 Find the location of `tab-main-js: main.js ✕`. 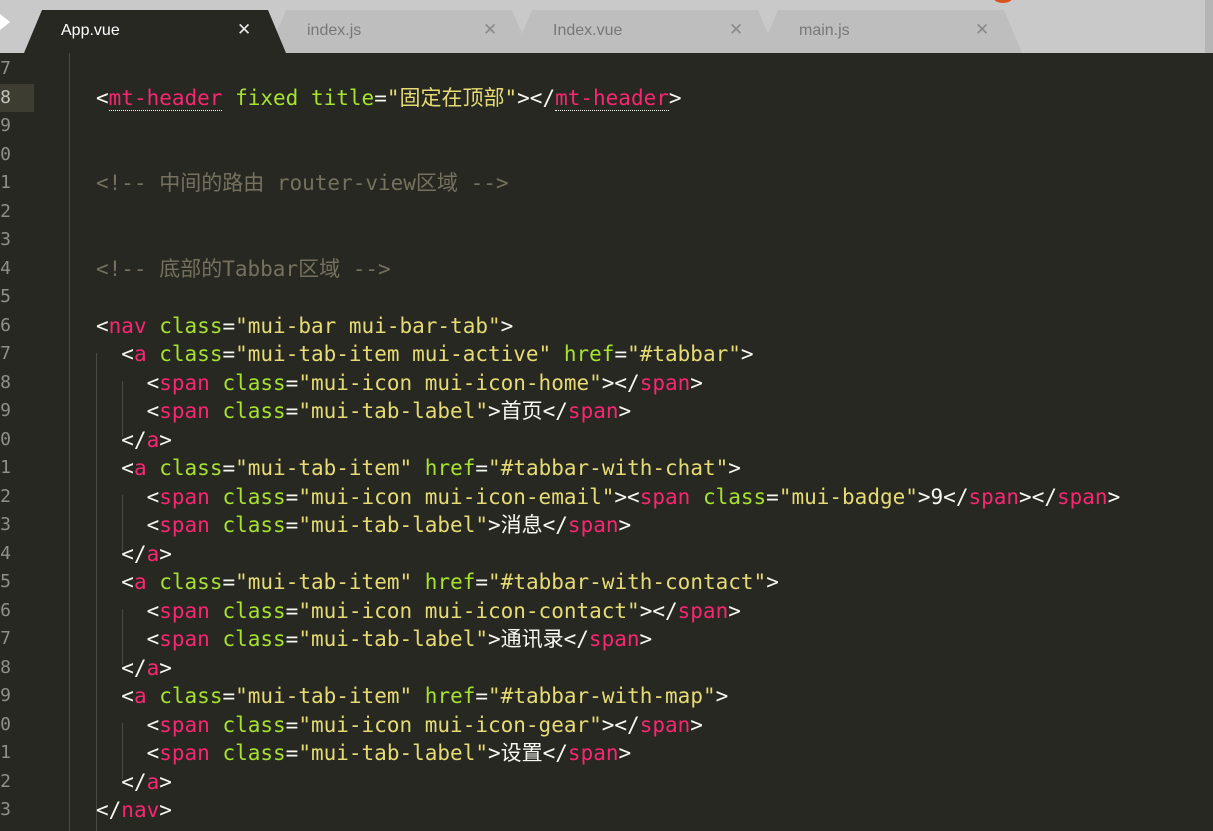

tab-main-js: main.js ✕ is located at coordinates (891, 31).